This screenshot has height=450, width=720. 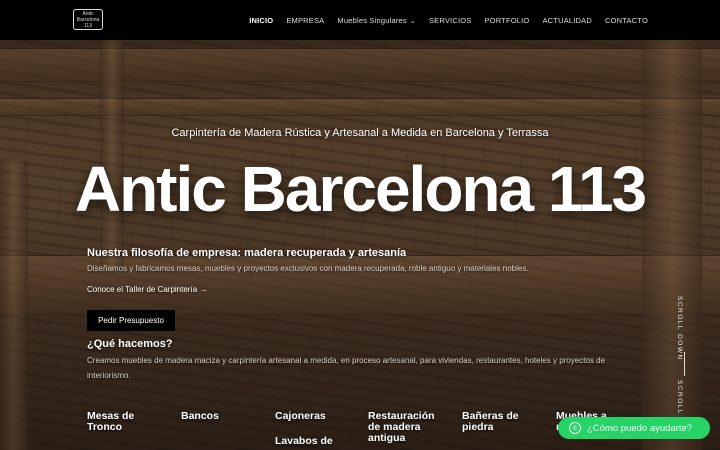 What do you see at coordinates (357, 289) in the screenshot?
I see `workshop-link: Conoce el Taller de Carpintería →` at bounding box center [357, 289].